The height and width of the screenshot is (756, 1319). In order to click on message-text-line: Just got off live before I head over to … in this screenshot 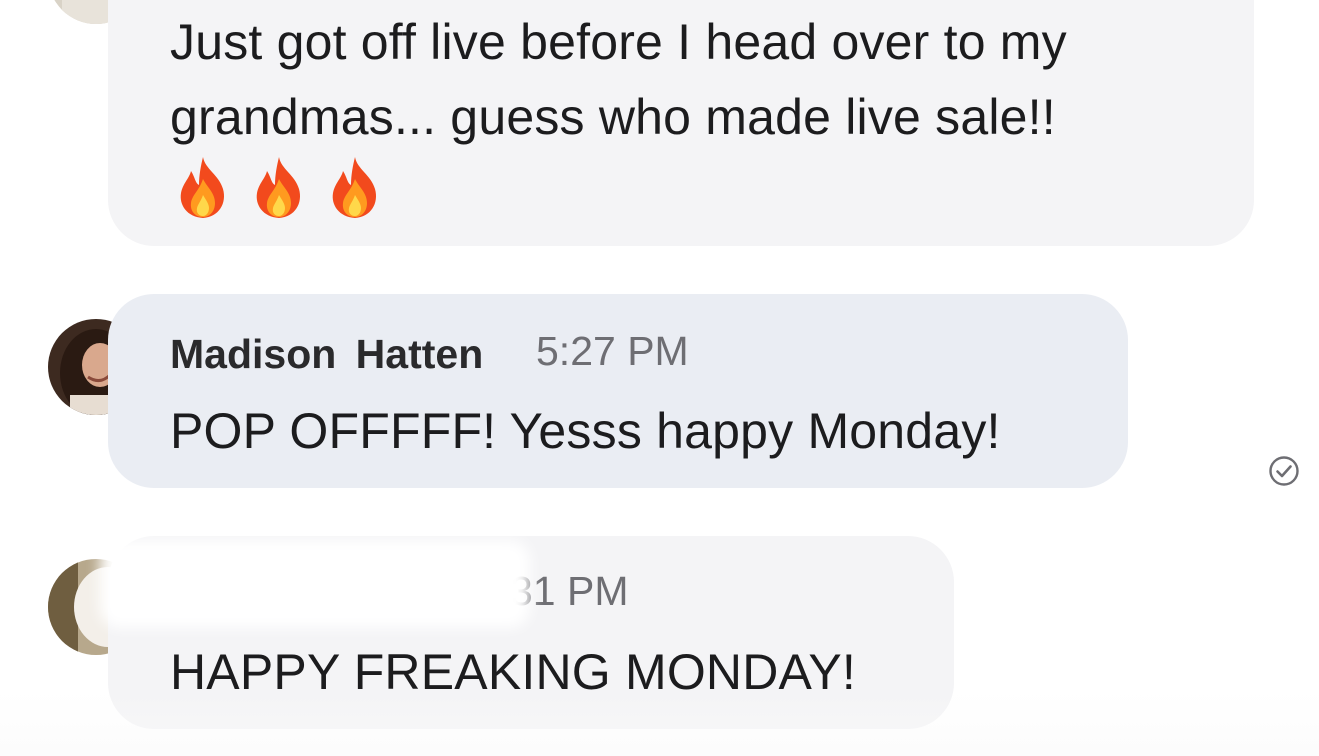, I will do `click(618, 42)`.